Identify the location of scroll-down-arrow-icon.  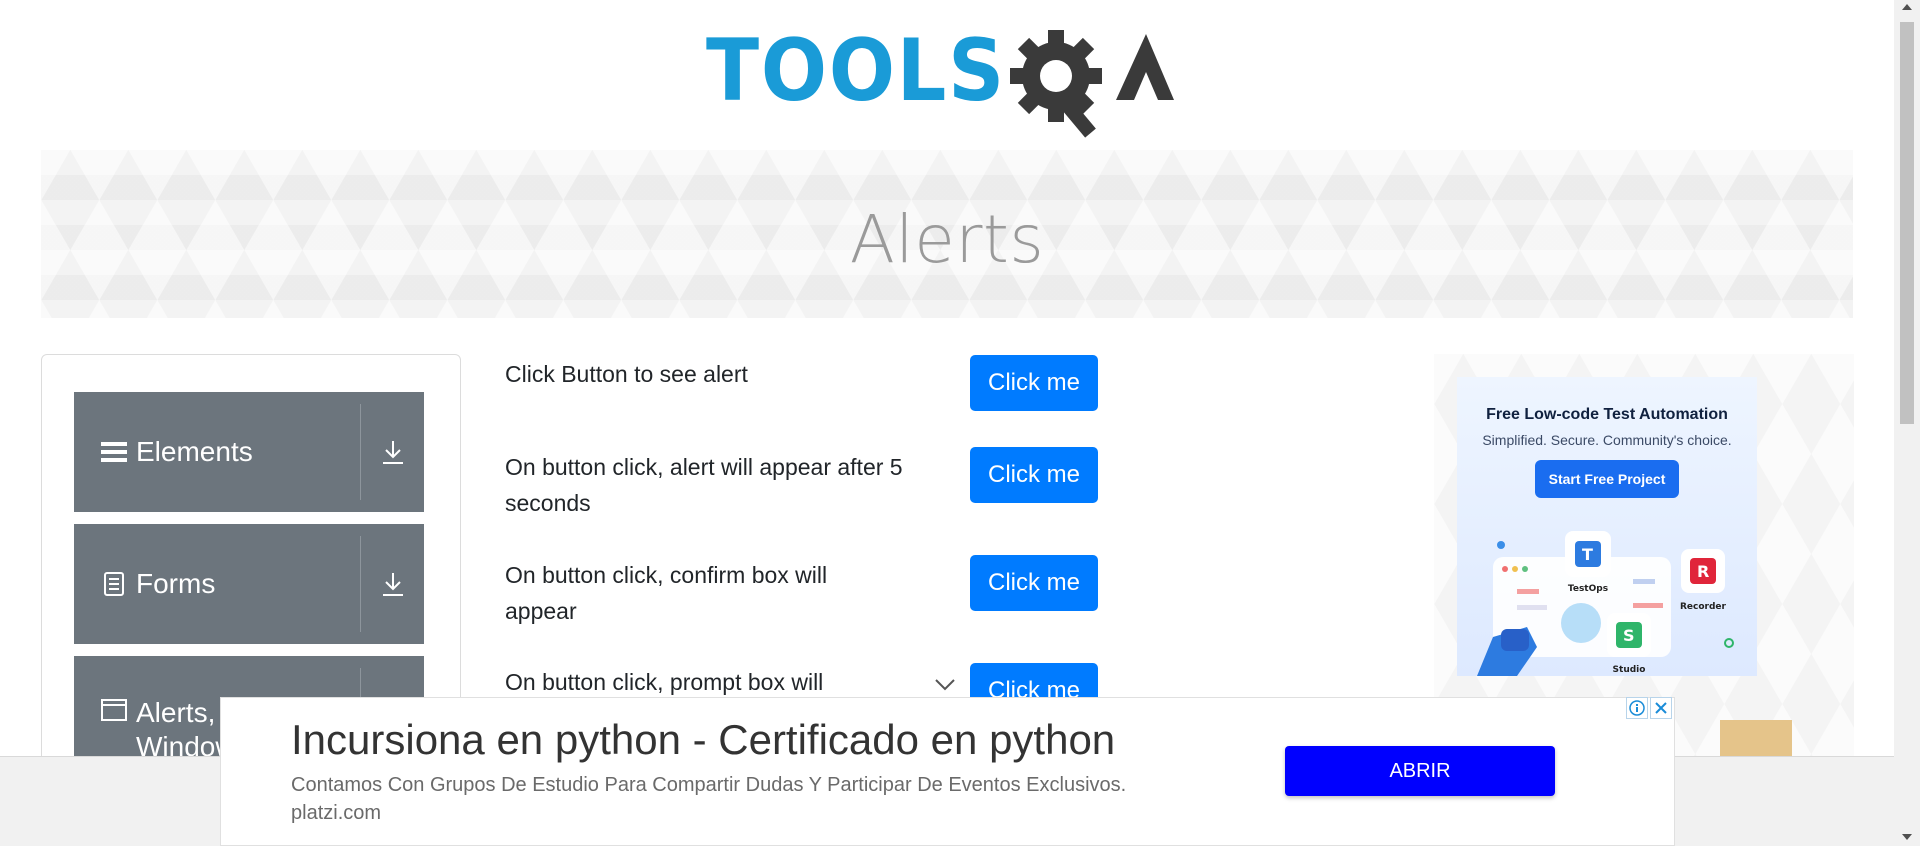
(1907, 837).